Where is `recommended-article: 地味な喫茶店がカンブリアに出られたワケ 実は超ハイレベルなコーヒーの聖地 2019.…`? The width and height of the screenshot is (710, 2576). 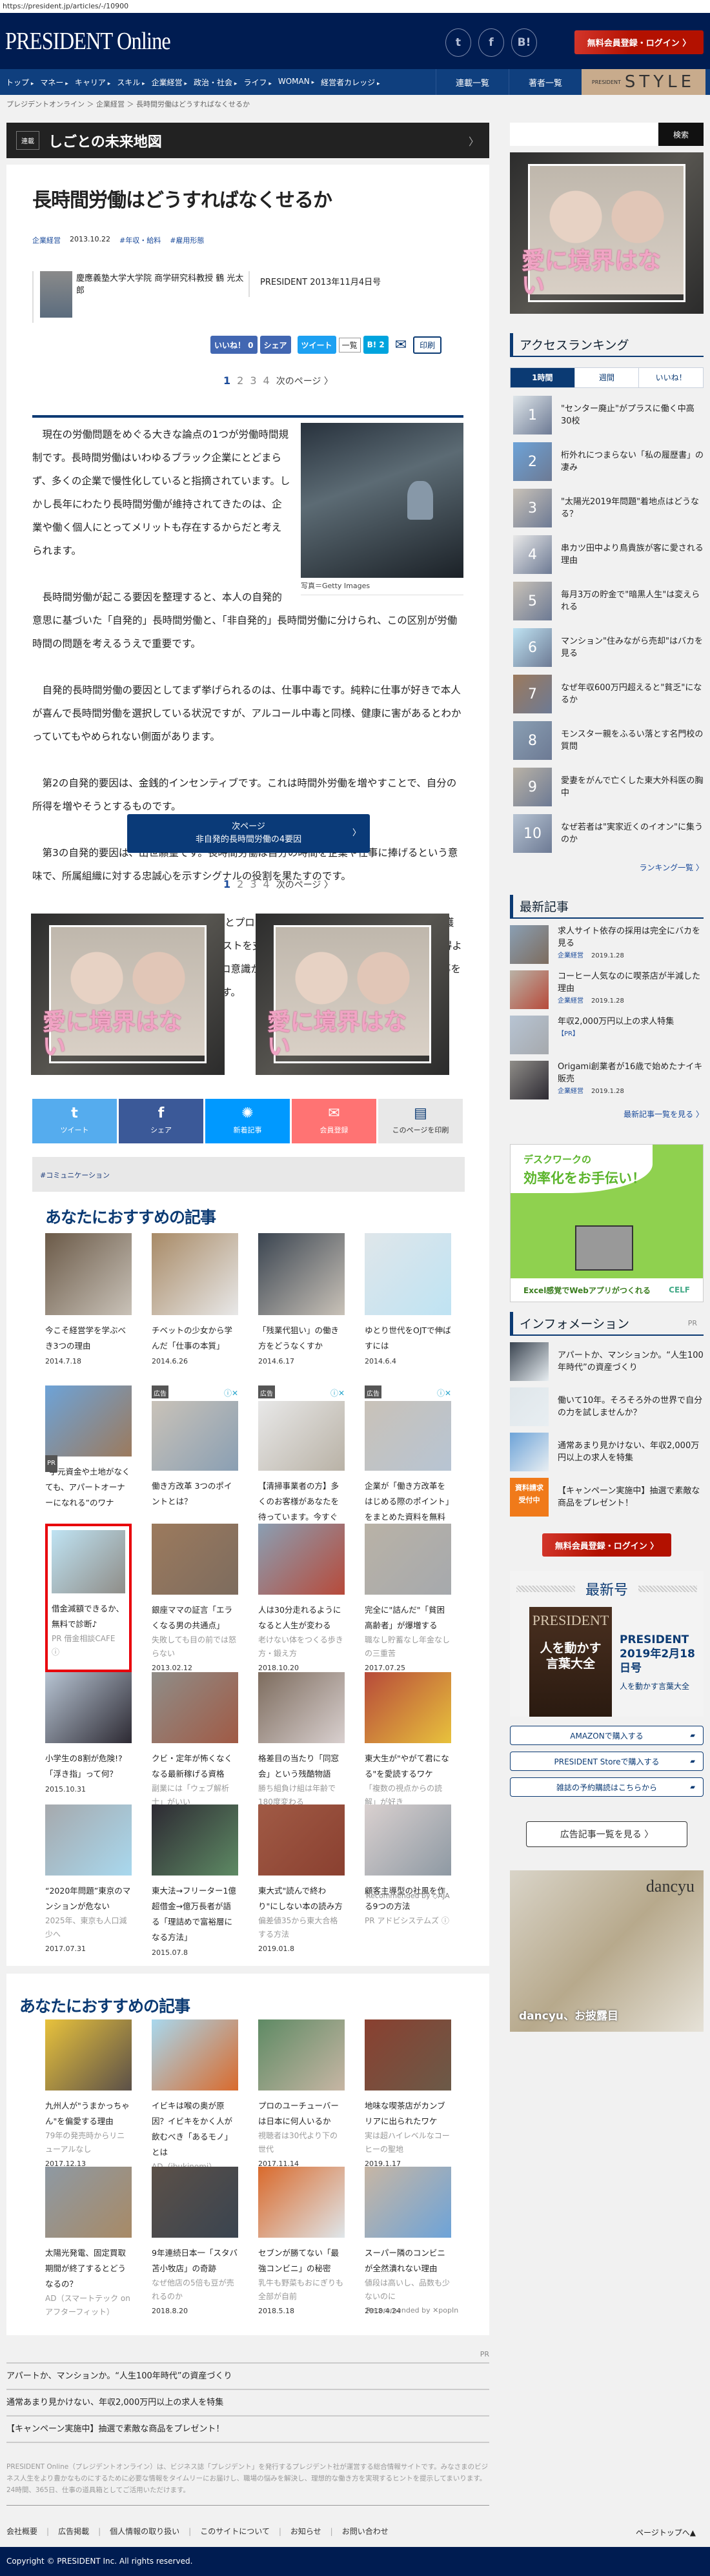
recommended-article: 地味な喫茶店がカンブリアに出られたワケ 実は超ハイレベルなコーヒーの聖地 2019.… is located at coordinates (408, 2094).